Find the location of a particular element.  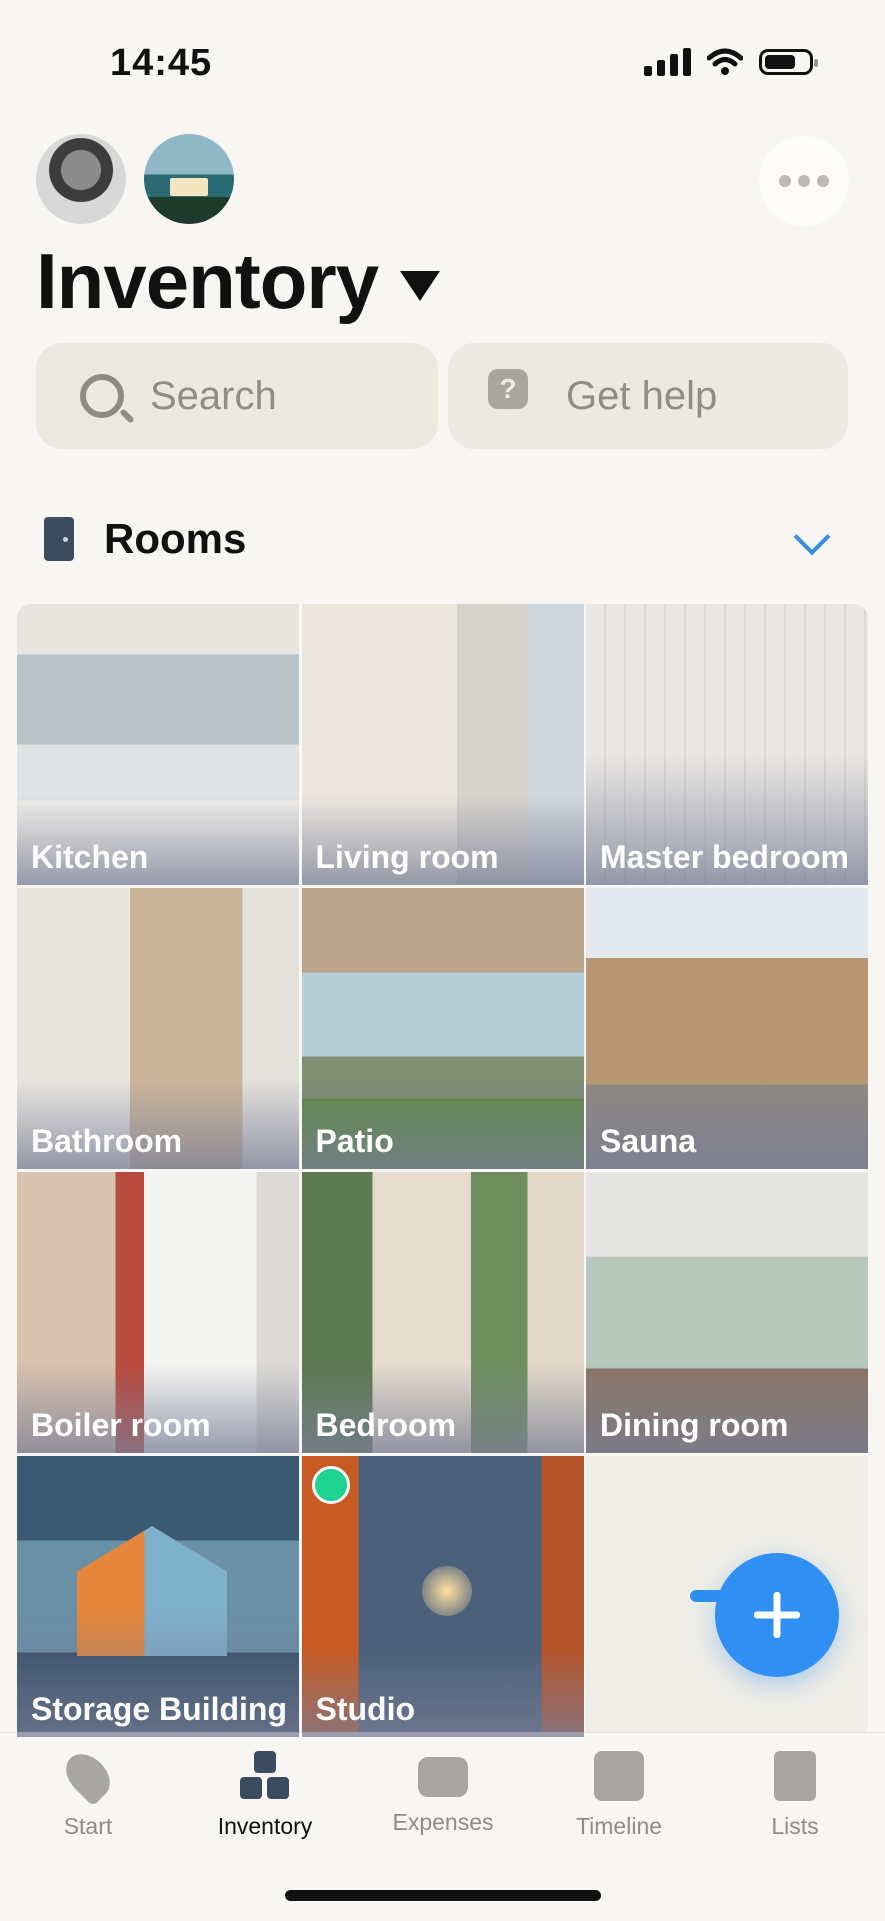

boxes-icon is located at coordinates (265, 1776).